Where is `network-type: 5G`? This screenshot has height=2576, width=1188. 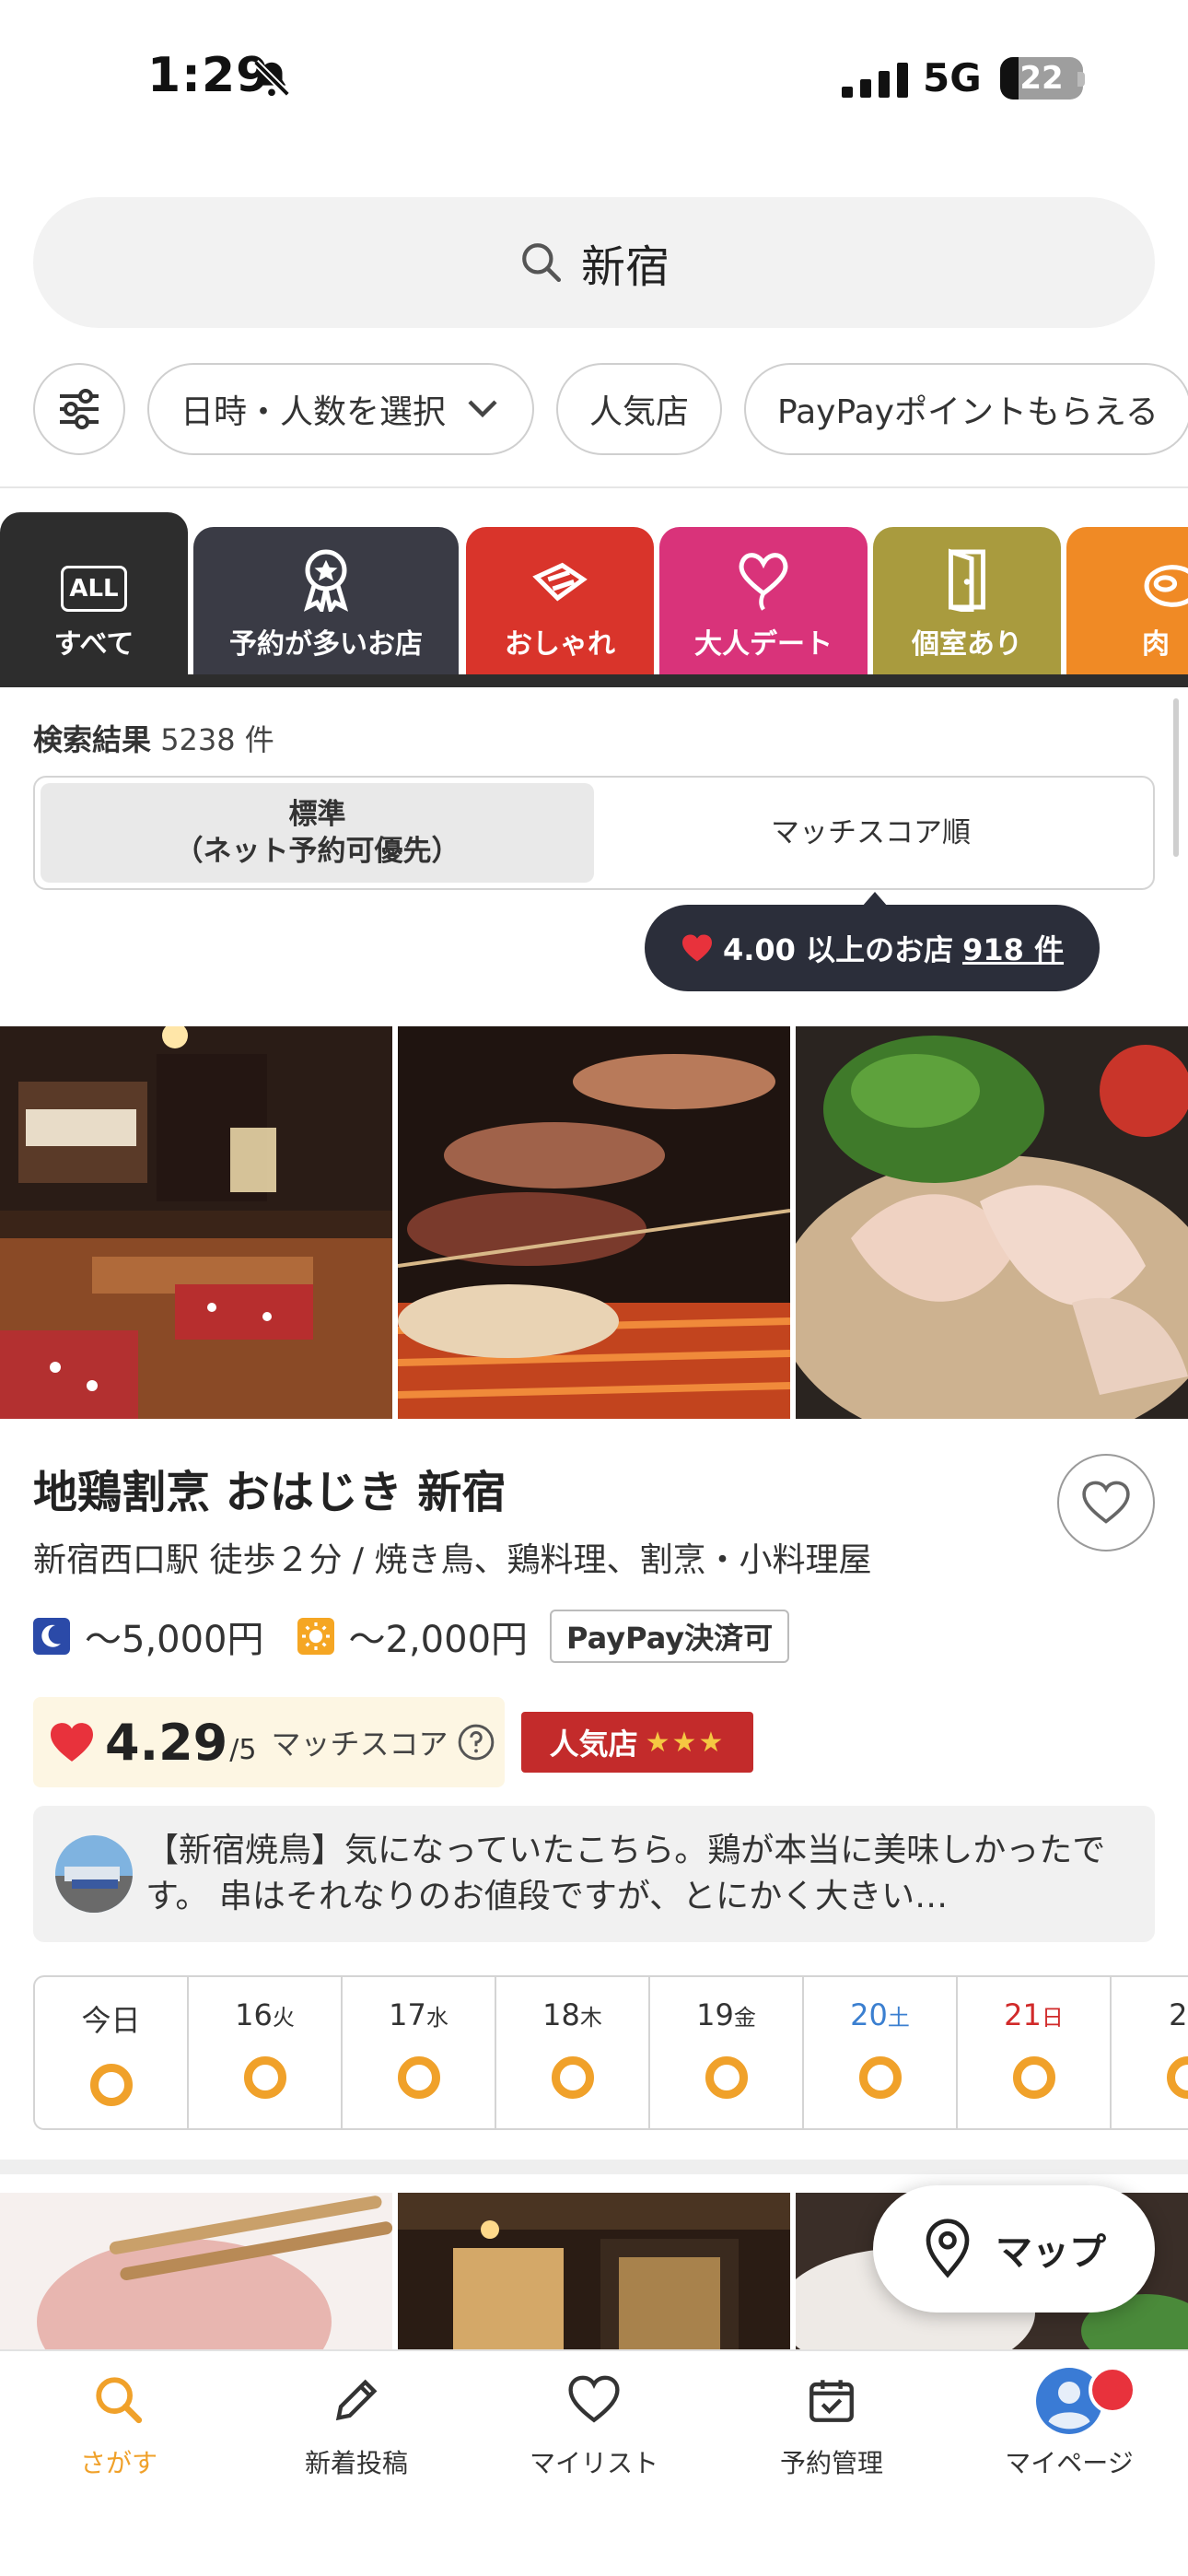 network-type: 5G is located at coordinates (952, 77).